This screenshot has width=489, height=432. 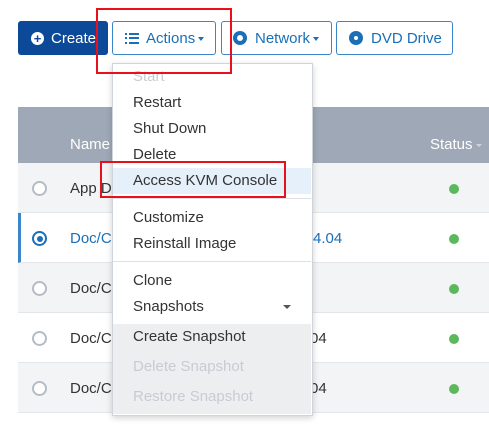 I want to click on menu-item-customize: Customize, so click(x=212, y=218).